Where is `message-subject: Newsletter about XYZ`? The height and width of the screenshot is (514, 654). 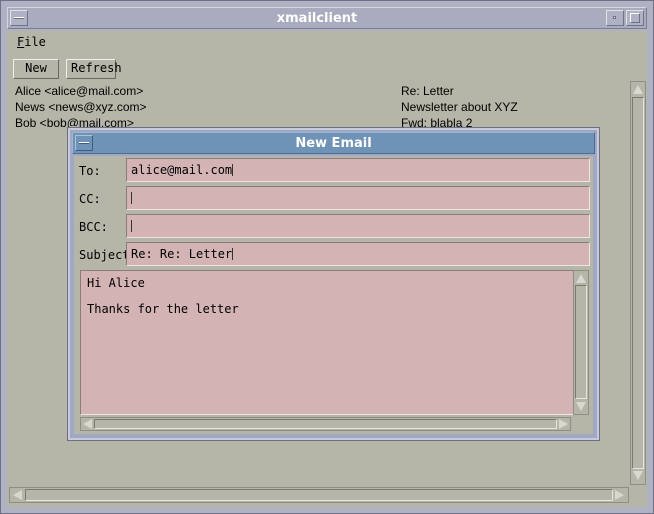 message-subject: Newsletter about XYZ is located at coordinates (459, 107).